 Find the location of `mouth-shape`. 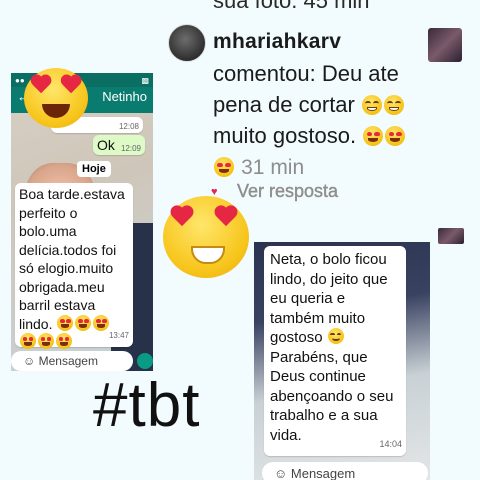

mouth-shape is located at coordinates (56, 111).